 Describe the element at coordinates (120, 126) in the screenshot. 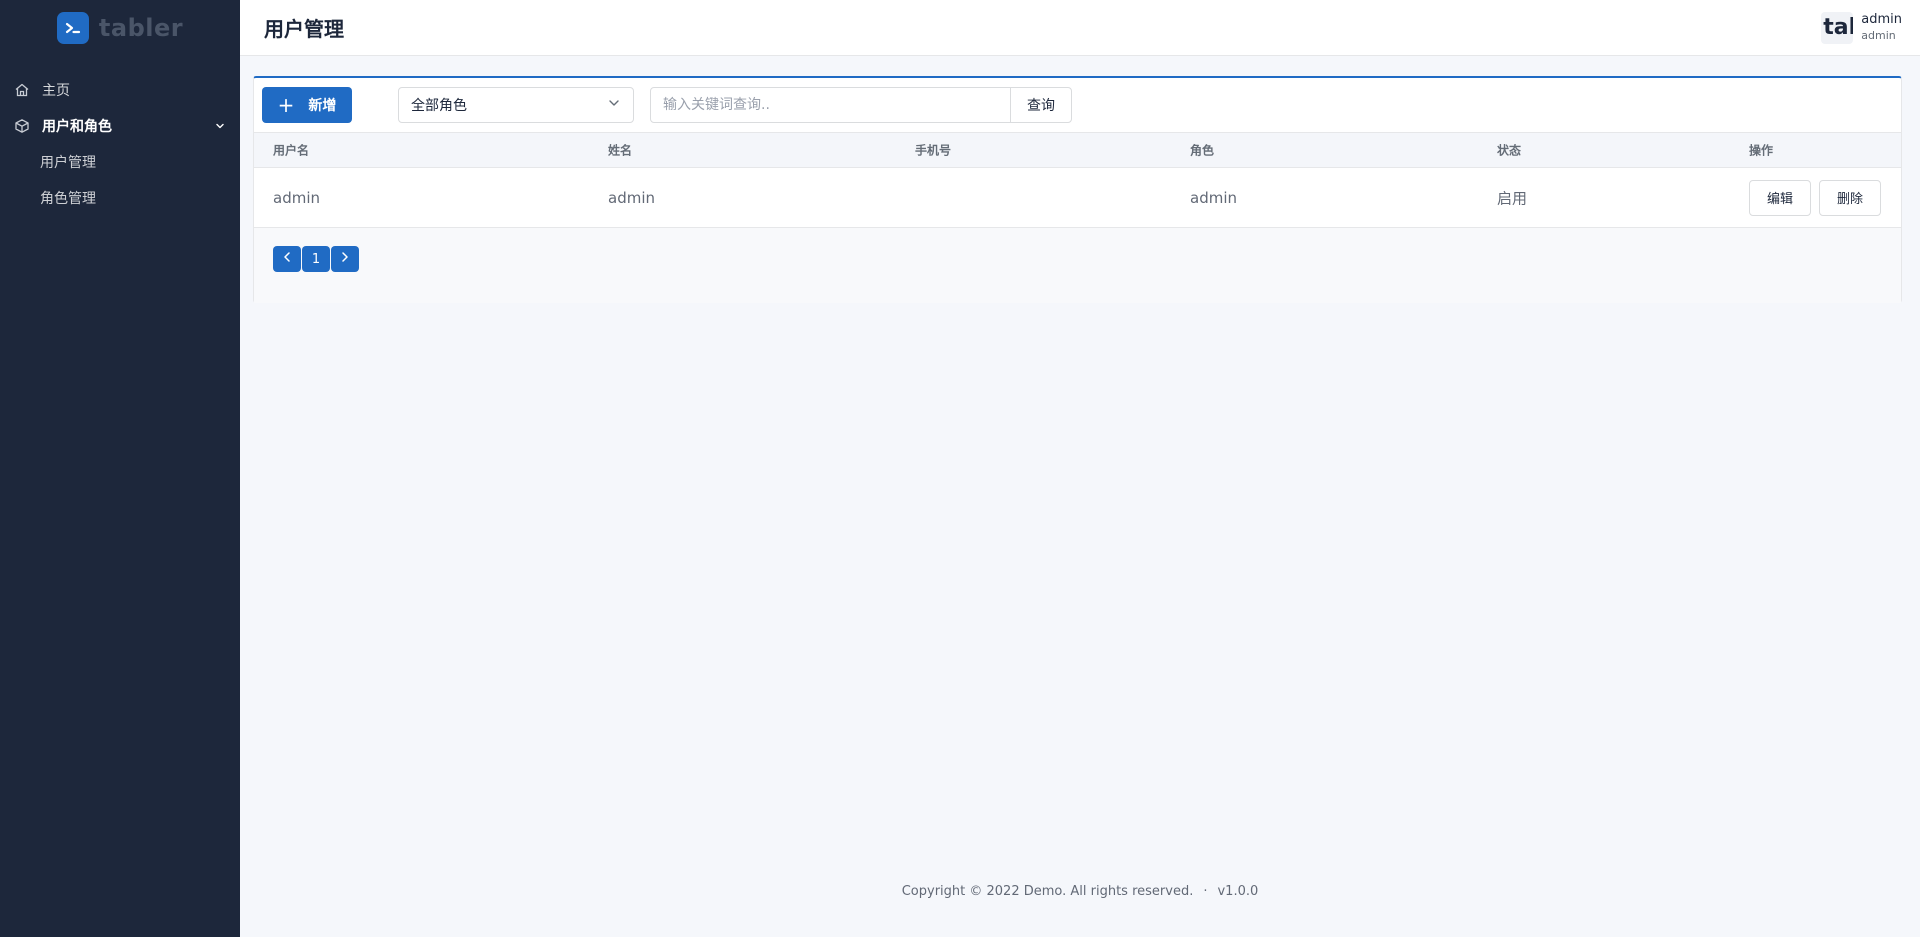

I see `sidebar-item-users-roles: 用户和角色` at that location.